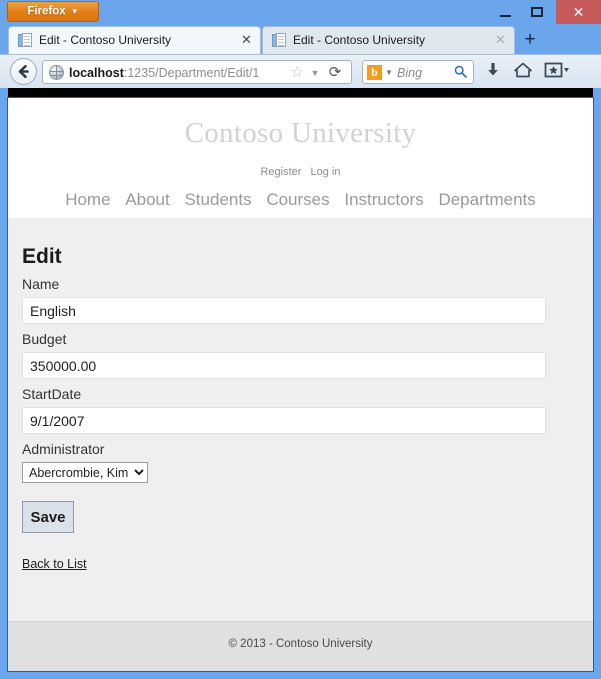 The height and width of the screenshot is (679, 601). I want to click on home-button, so click(523, 72).